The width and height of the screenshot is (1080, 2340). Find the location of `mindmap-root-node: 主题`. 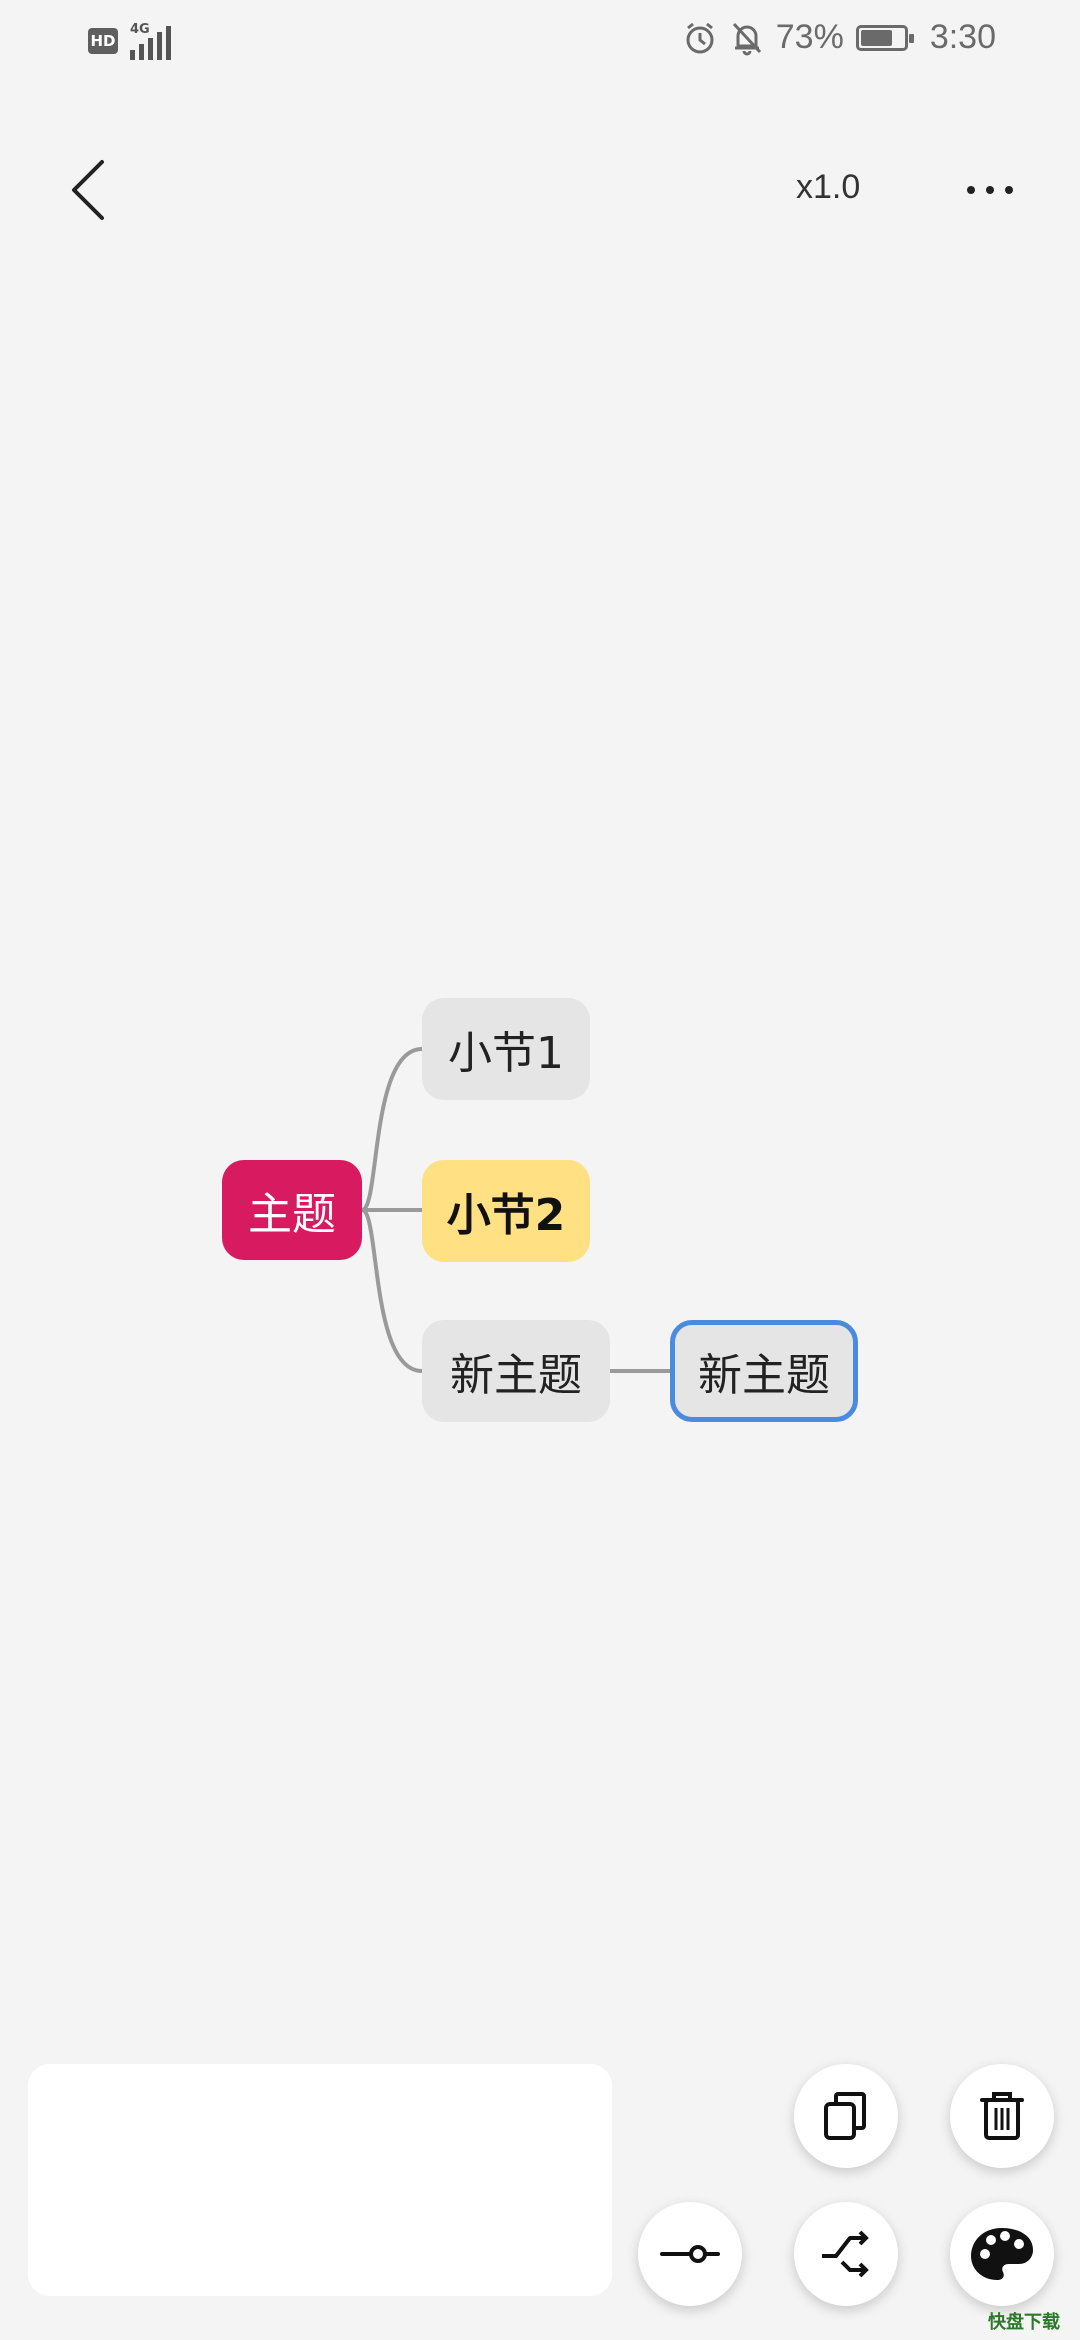

mindmap-root-node: 主题 is located at coordinates (292, 1210).